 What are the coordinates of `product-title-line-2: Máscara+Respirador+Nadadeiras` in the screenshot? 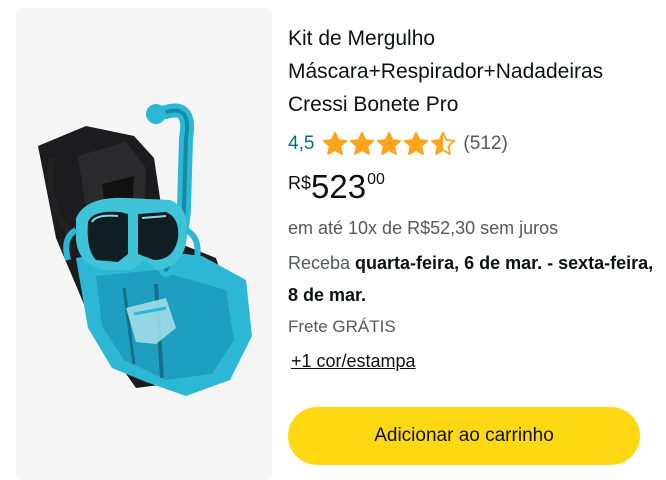 It's located at (445, 71).